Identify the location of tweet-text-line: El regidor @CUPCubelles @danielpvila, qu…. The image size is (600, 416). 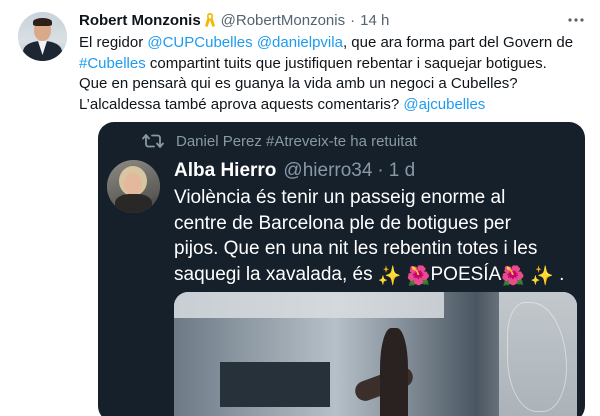
(334, 43).